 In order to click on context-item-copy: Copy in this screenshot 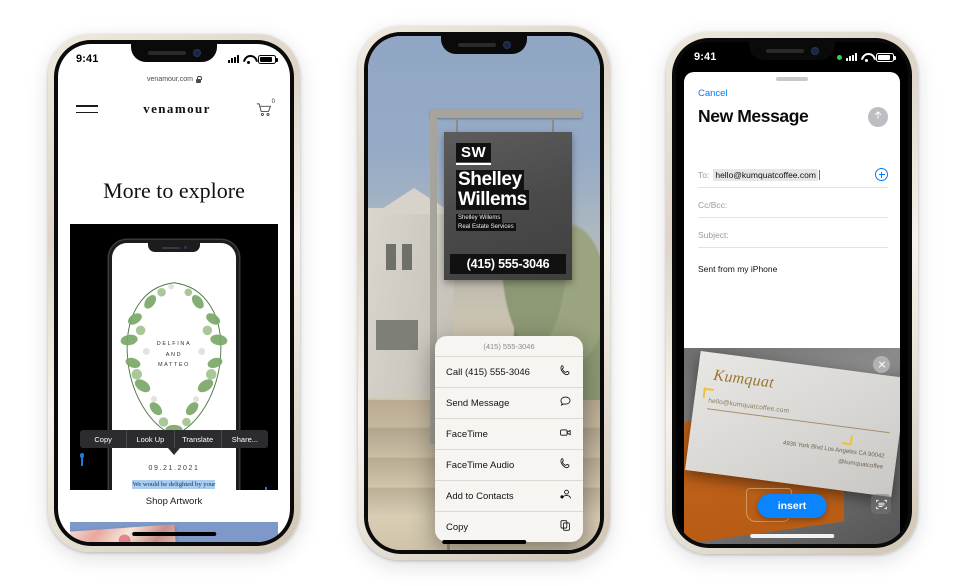, I will do `click(509, 526)`.